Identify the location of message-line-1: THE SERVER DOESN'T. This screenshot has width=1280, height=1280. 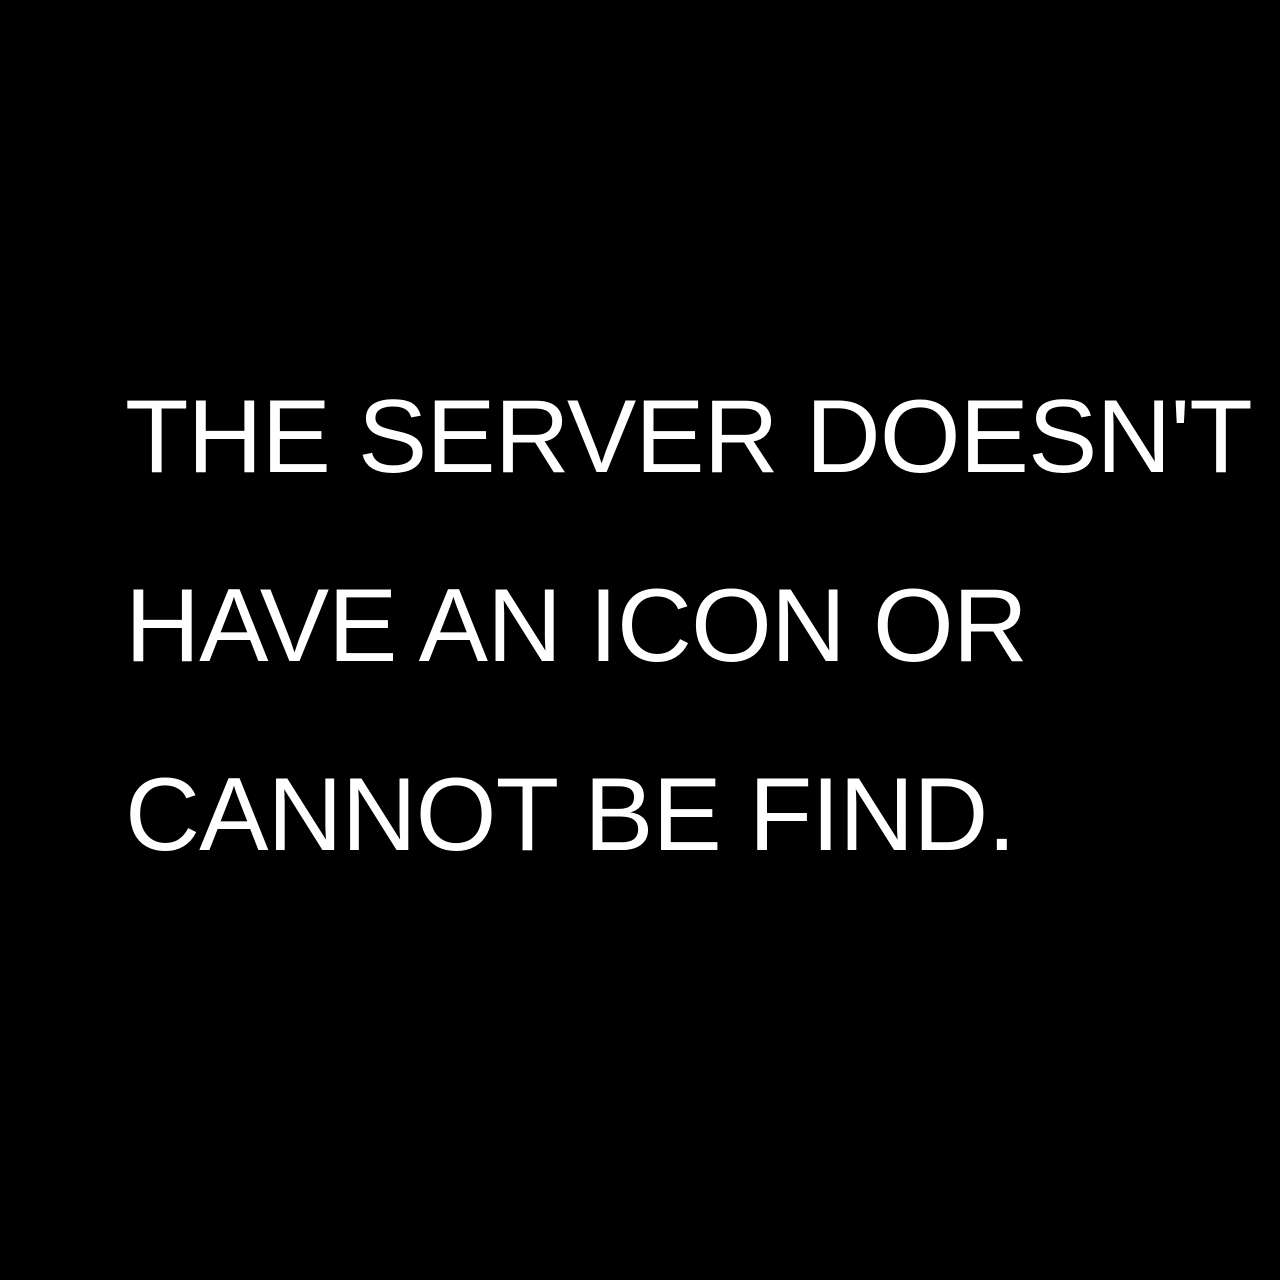
(689, 437).